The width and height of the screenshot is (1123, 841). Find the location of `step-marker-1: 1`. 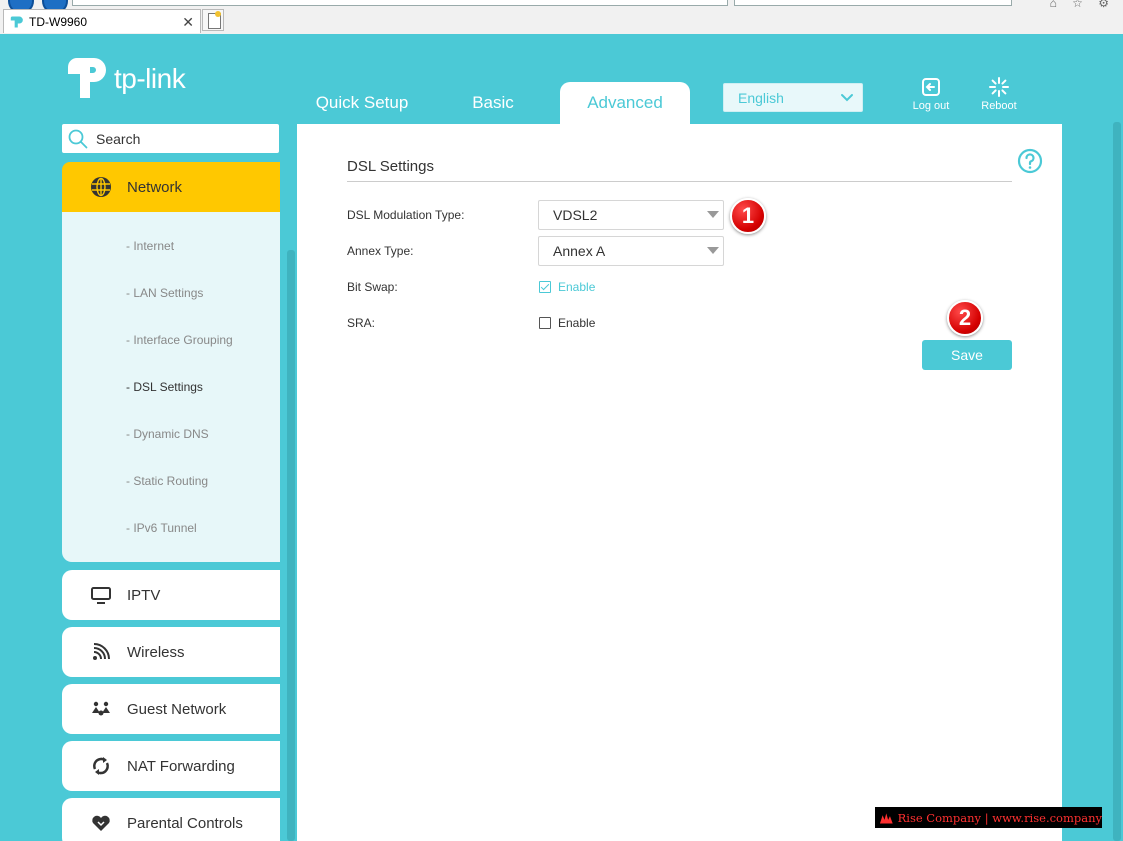

step-marker-1: 1 is located at coordinates (748, 216).